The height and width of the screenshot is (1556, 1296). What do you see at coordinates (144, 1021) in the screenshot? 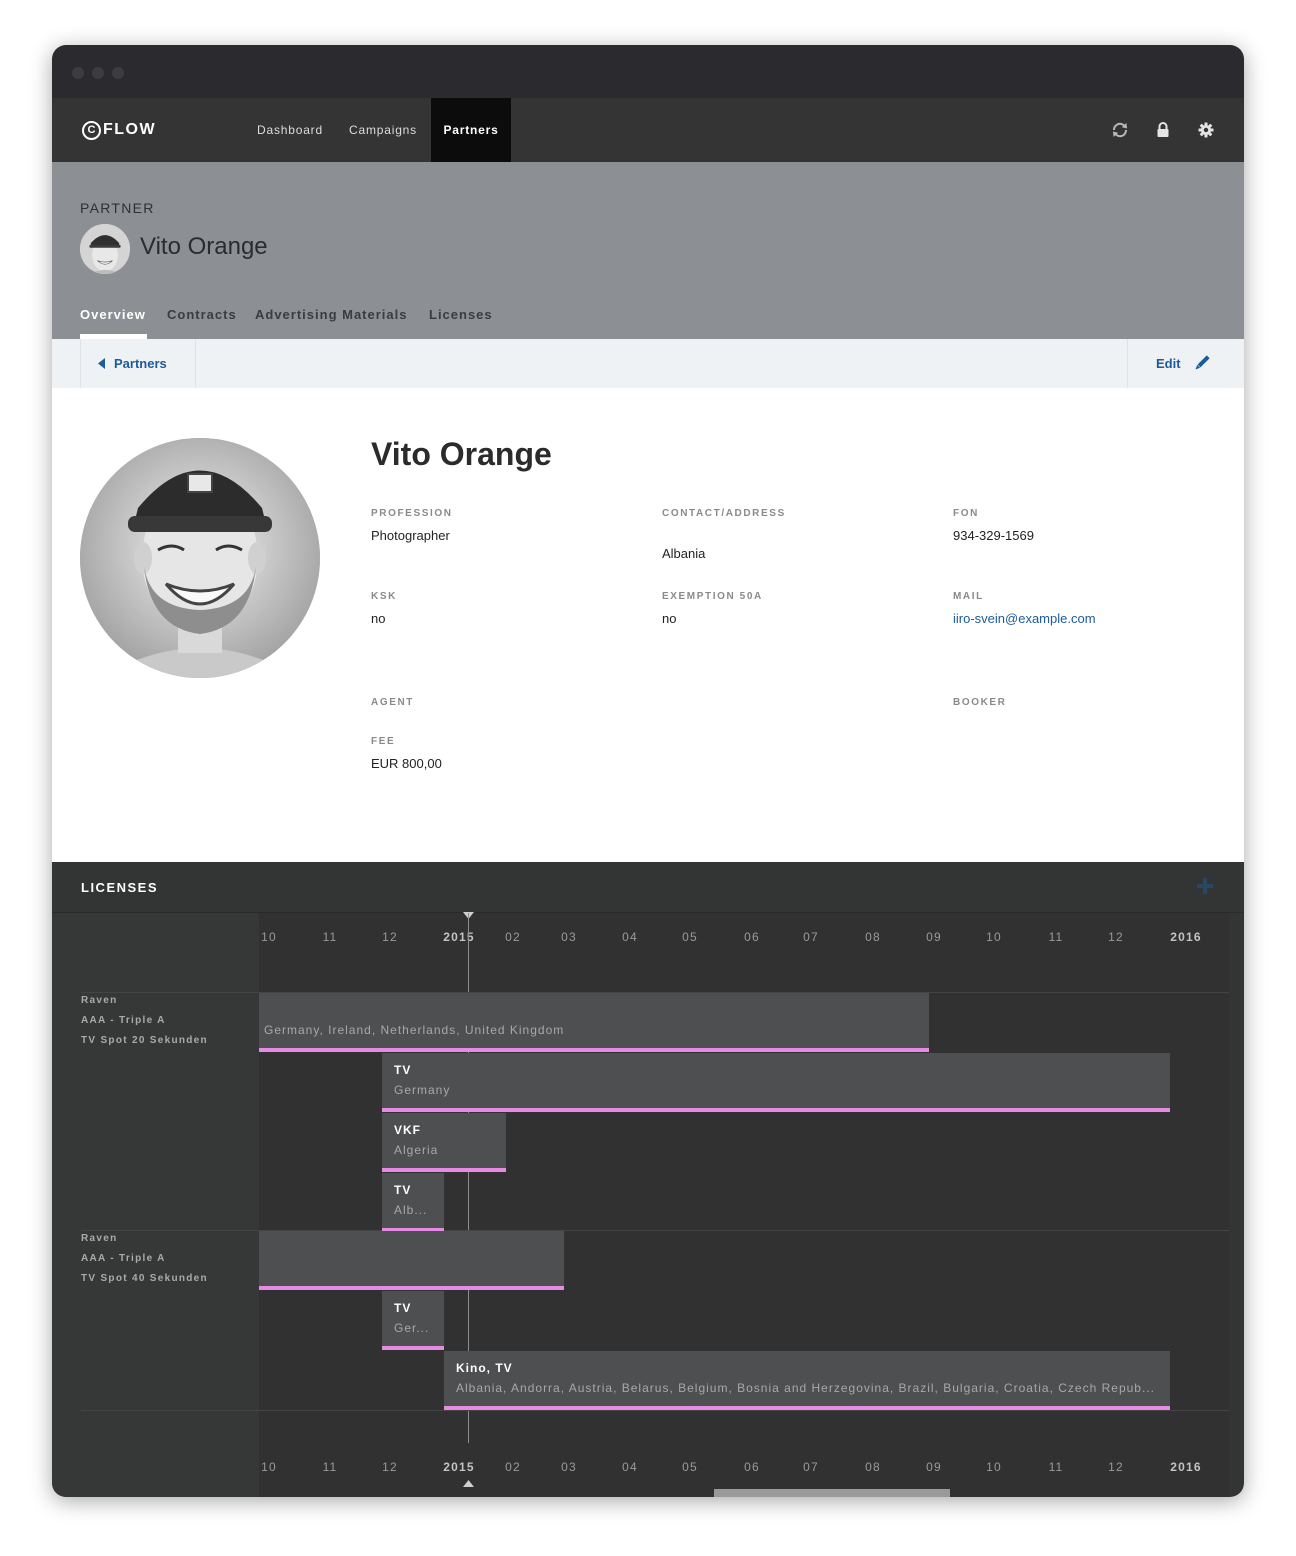
I see `license-group-label: Raven AAA - Triple A TV Spot 20 Sekunden` at bounding box center [144, 1021].